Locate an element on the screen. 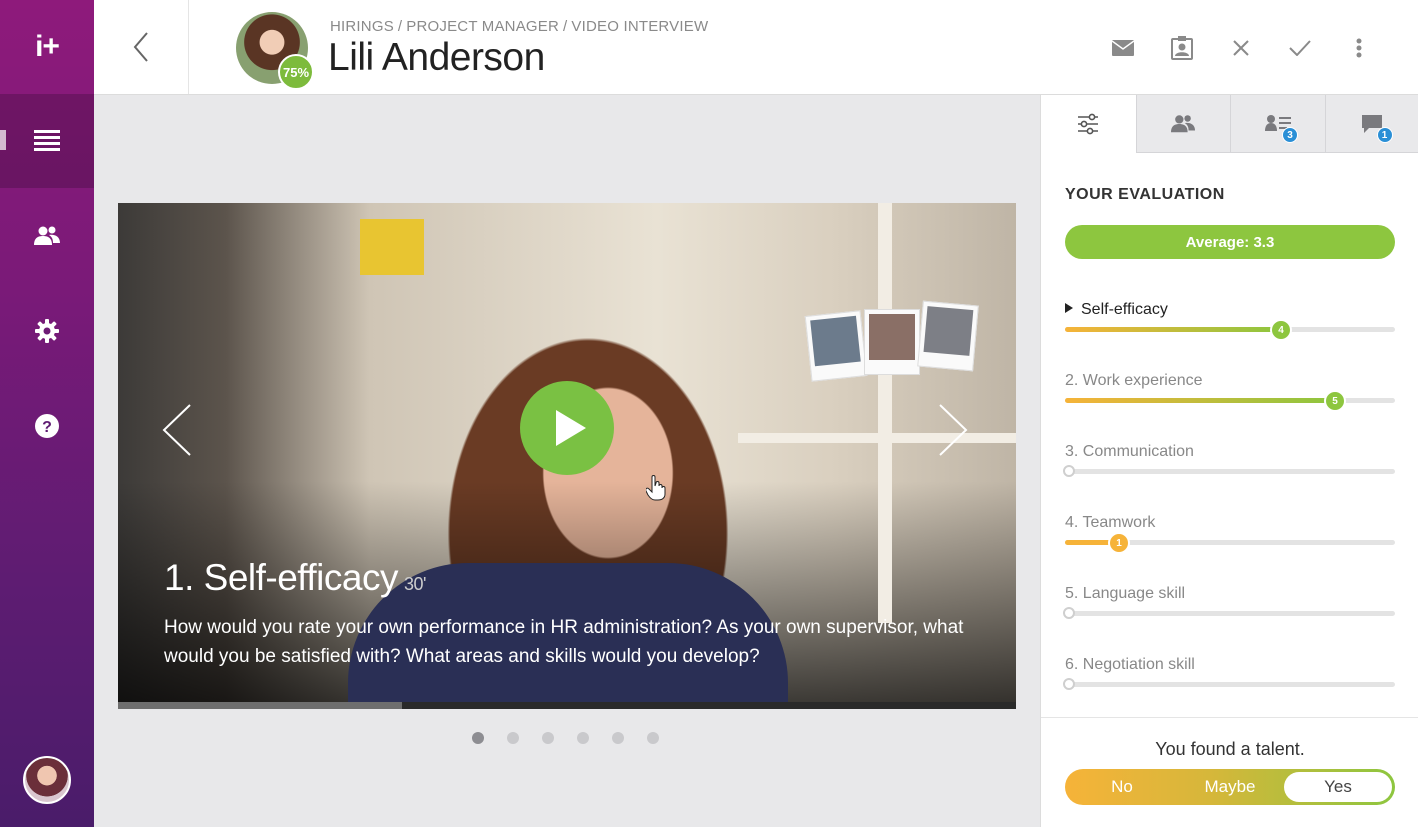  check-icon is located at coordinates (1299, 48).